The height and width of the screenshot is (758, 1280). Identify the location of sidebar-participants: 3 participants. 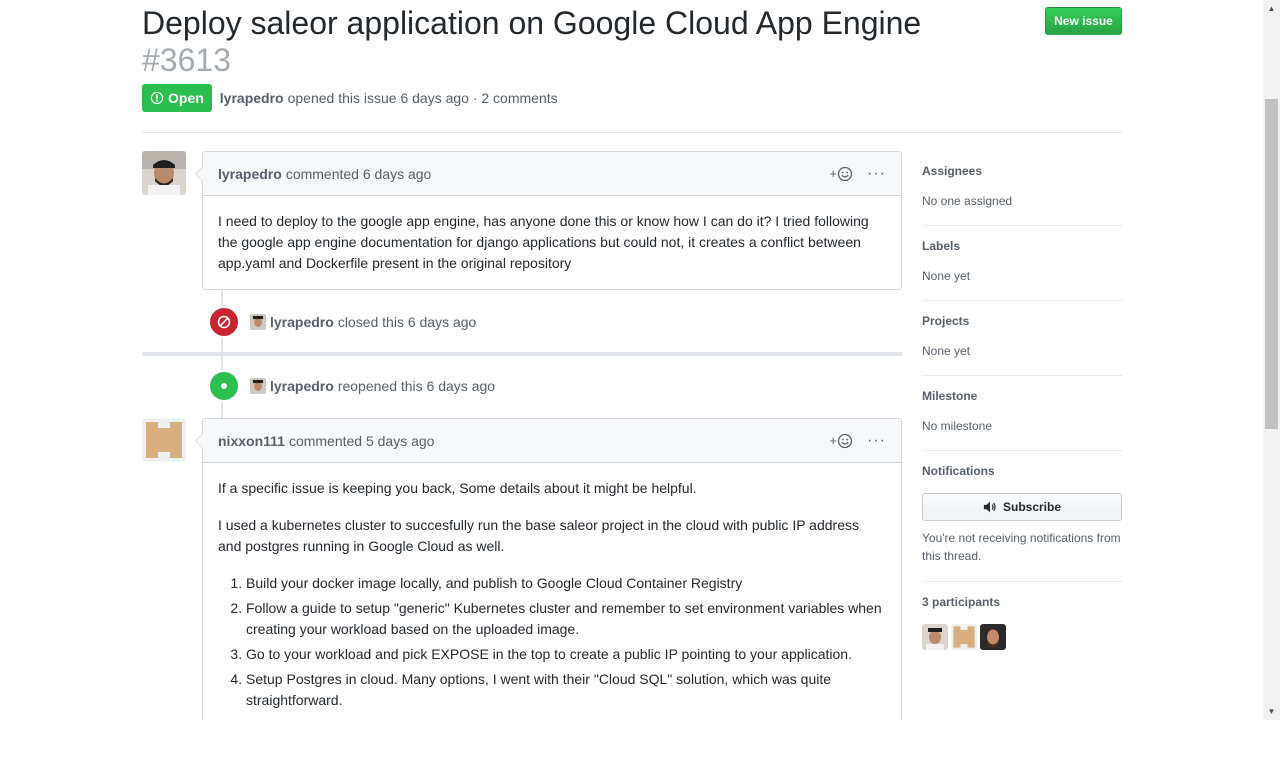
(1022, 624).